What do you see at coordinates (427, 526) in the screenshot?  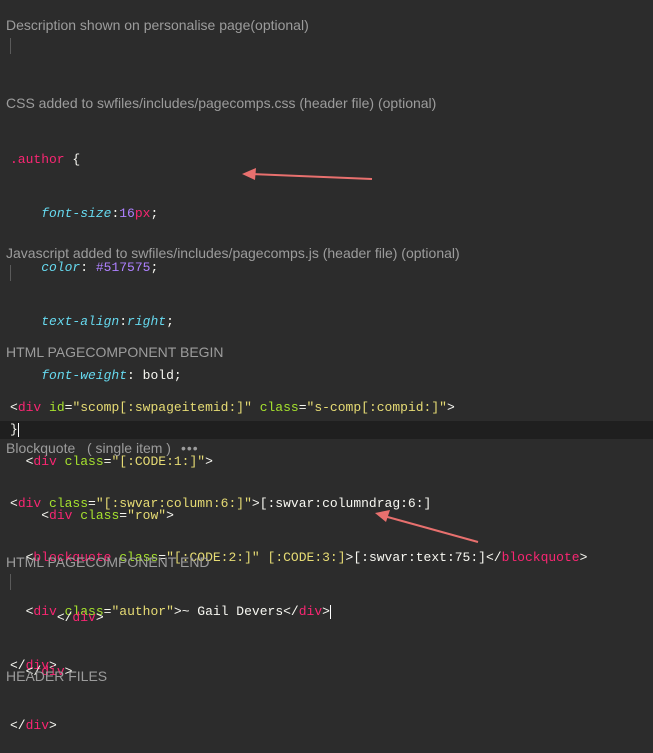 I see `annotation-arrow-html` at bounding box center [427, 526].